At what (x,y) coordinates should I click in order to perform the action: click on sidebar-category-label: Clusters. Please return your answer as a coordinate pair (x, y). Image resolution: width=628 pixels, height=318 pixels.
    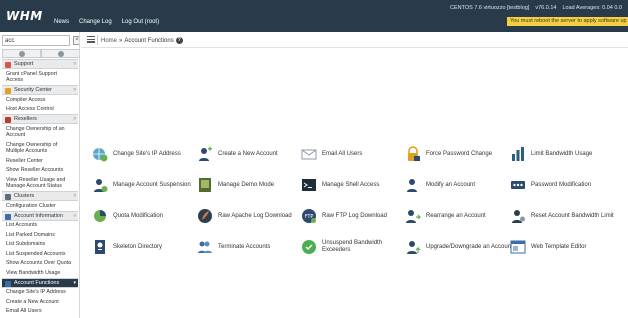
    Looking at the image, I should click on (24, 196).